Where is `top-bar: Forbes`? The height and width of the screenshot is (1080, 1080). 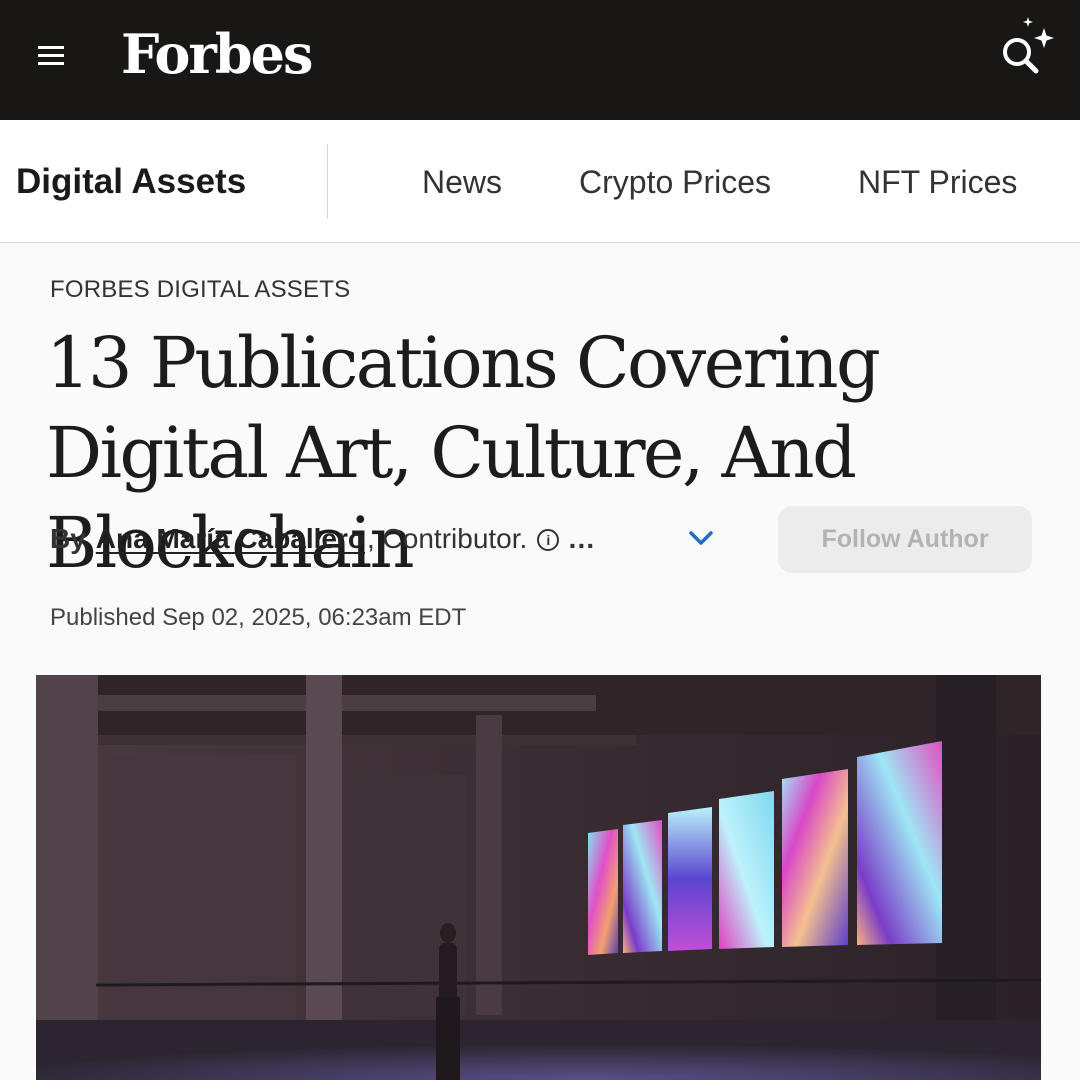
top-bar: Forbes is located at coordinates (540, 60).